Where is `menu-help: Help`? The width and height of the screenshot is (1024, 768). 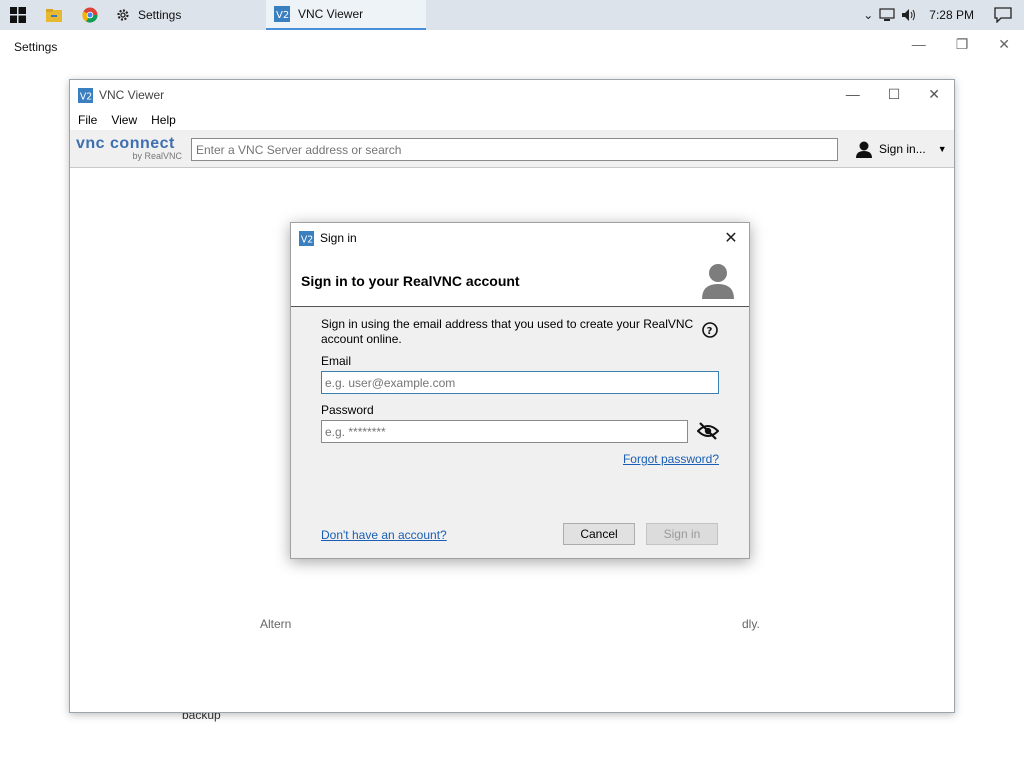 menu-help: Help is located at coordinates (163, 120).